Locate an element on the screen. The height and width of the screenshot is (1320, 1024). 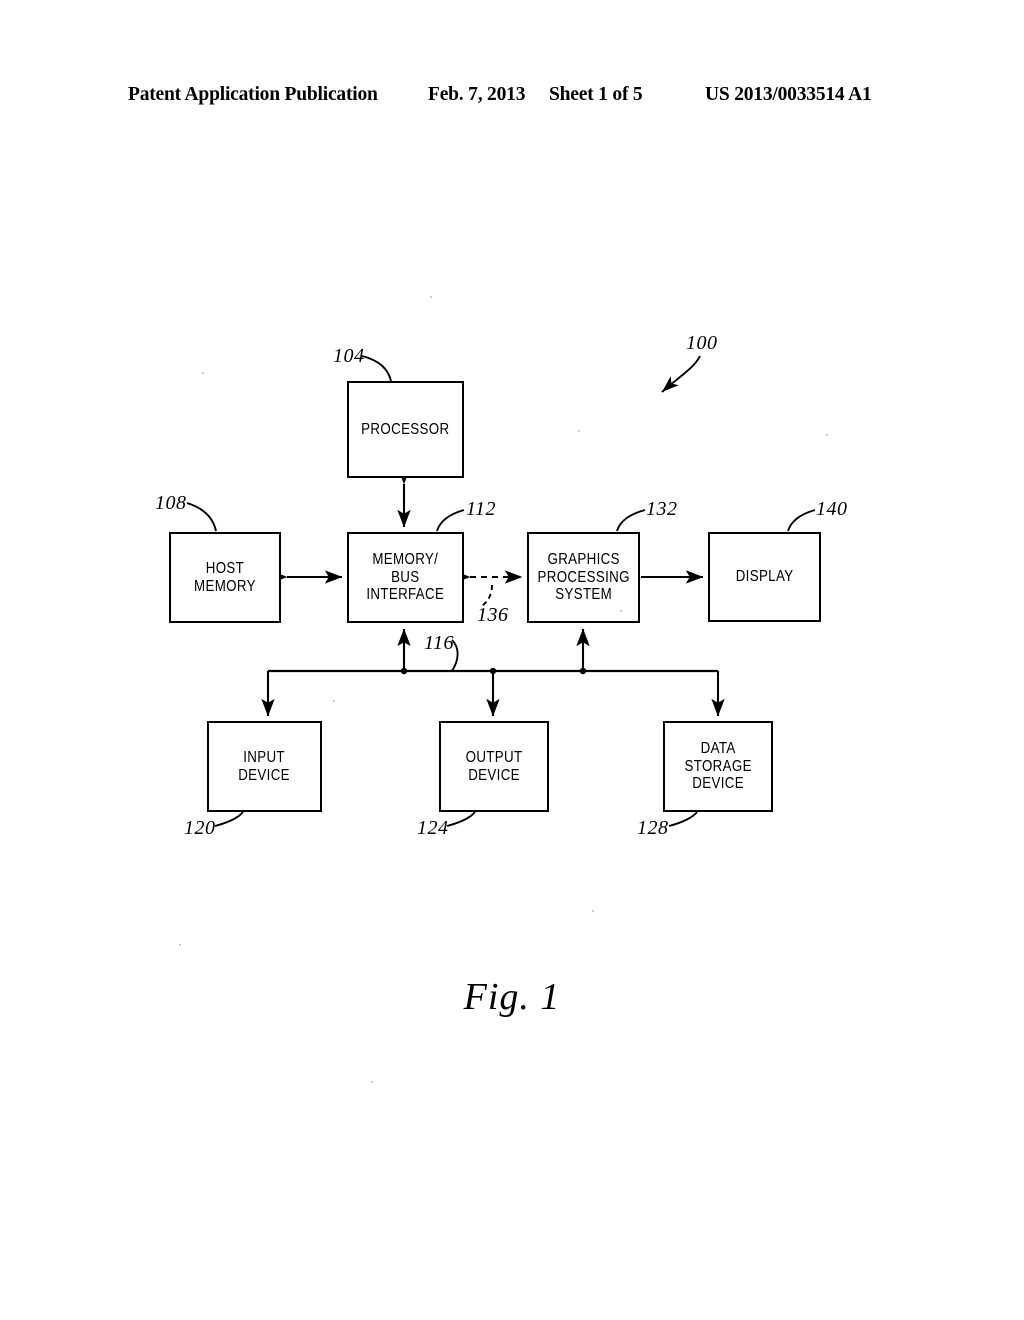
block-host-memory-label: HOST MEMORY is located at coordinates (225, 577).